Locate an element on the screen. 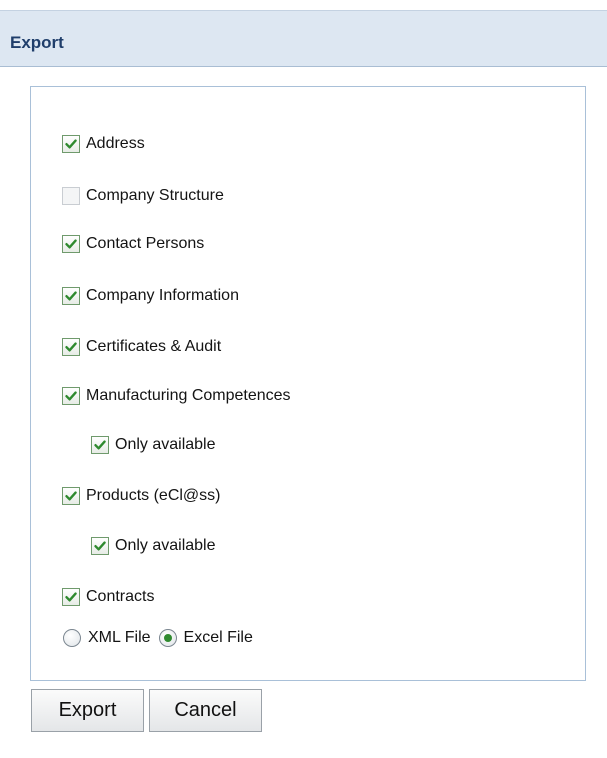 The image size is (607, 758). option-address: Address is located at coordinates (103, 144).